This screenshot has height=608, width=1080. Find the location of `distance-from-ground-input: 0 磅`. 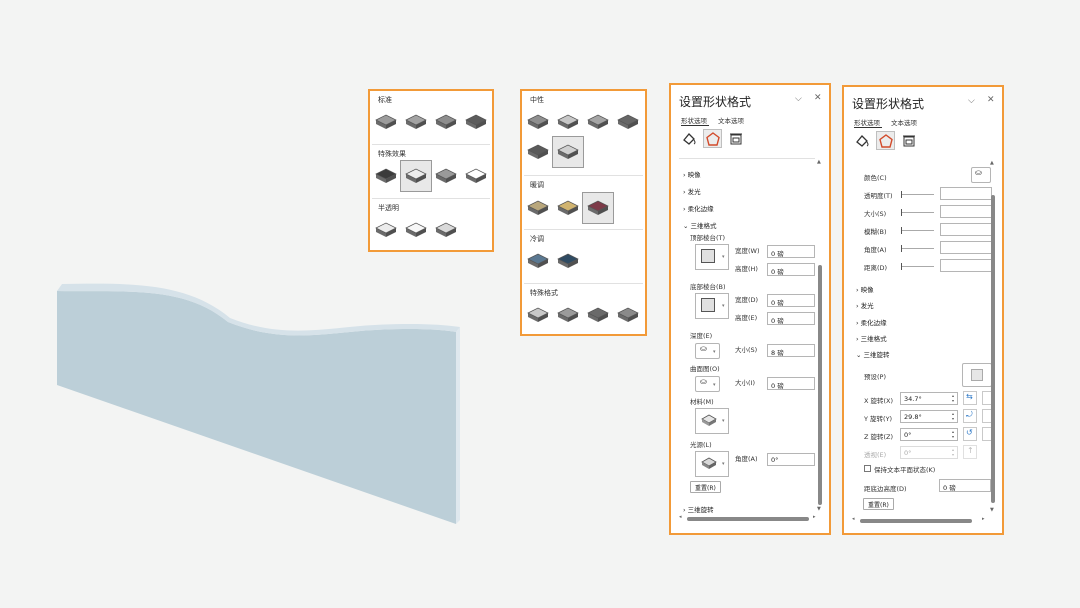

distance-from-ground-input: 0 磅 is located at coordinates (965, 485).